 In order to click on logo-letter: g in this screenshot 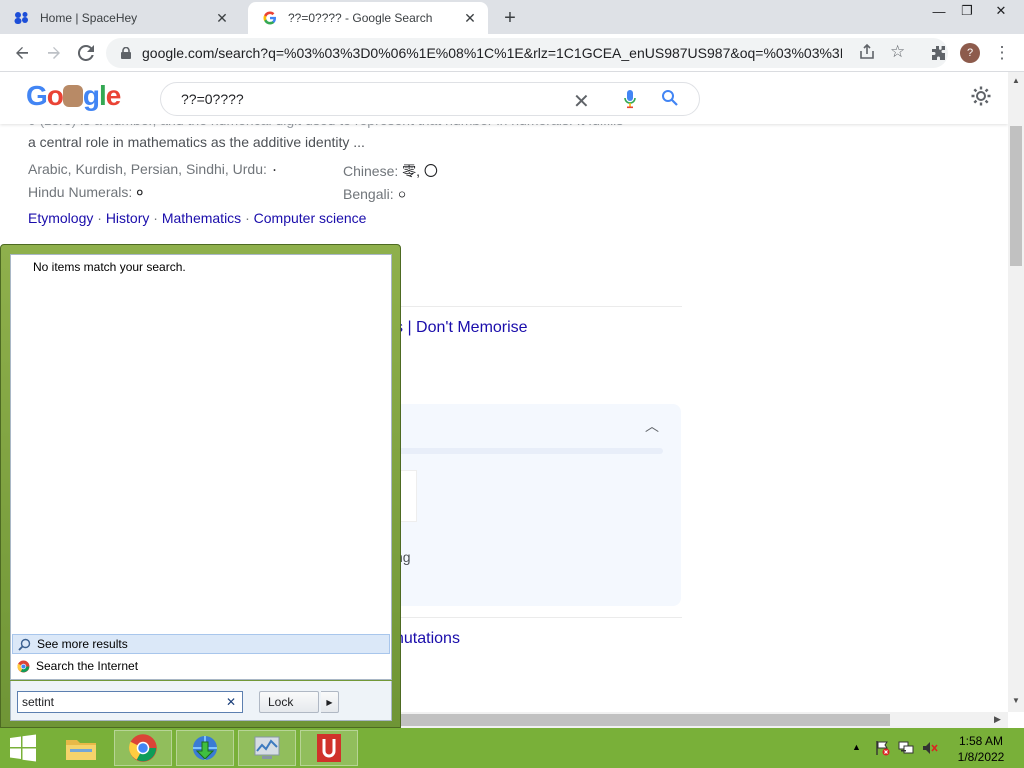, I will do `click(91, 95)`.